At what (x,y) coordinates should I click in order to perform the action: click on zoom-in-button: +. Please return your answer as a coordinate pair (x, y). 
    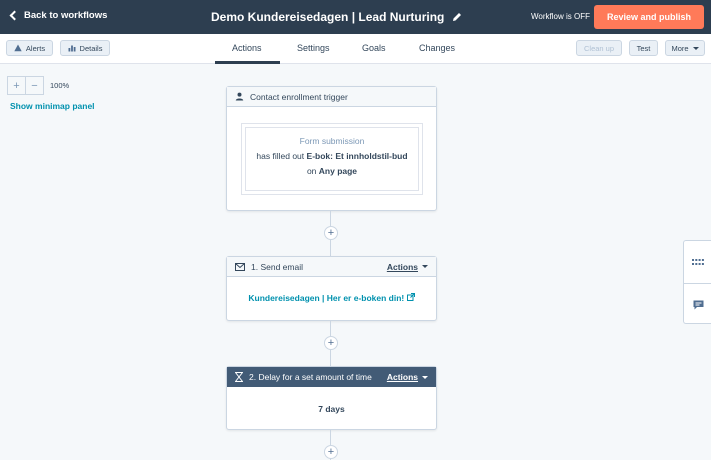
    Looking at the image, I should click on (16, 85).